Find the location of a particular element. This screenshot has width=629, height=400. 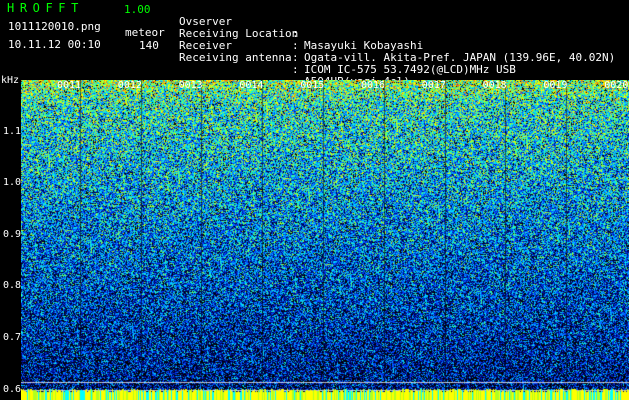

y-tick-label: 0.7 is located at coordinates (12, 338).